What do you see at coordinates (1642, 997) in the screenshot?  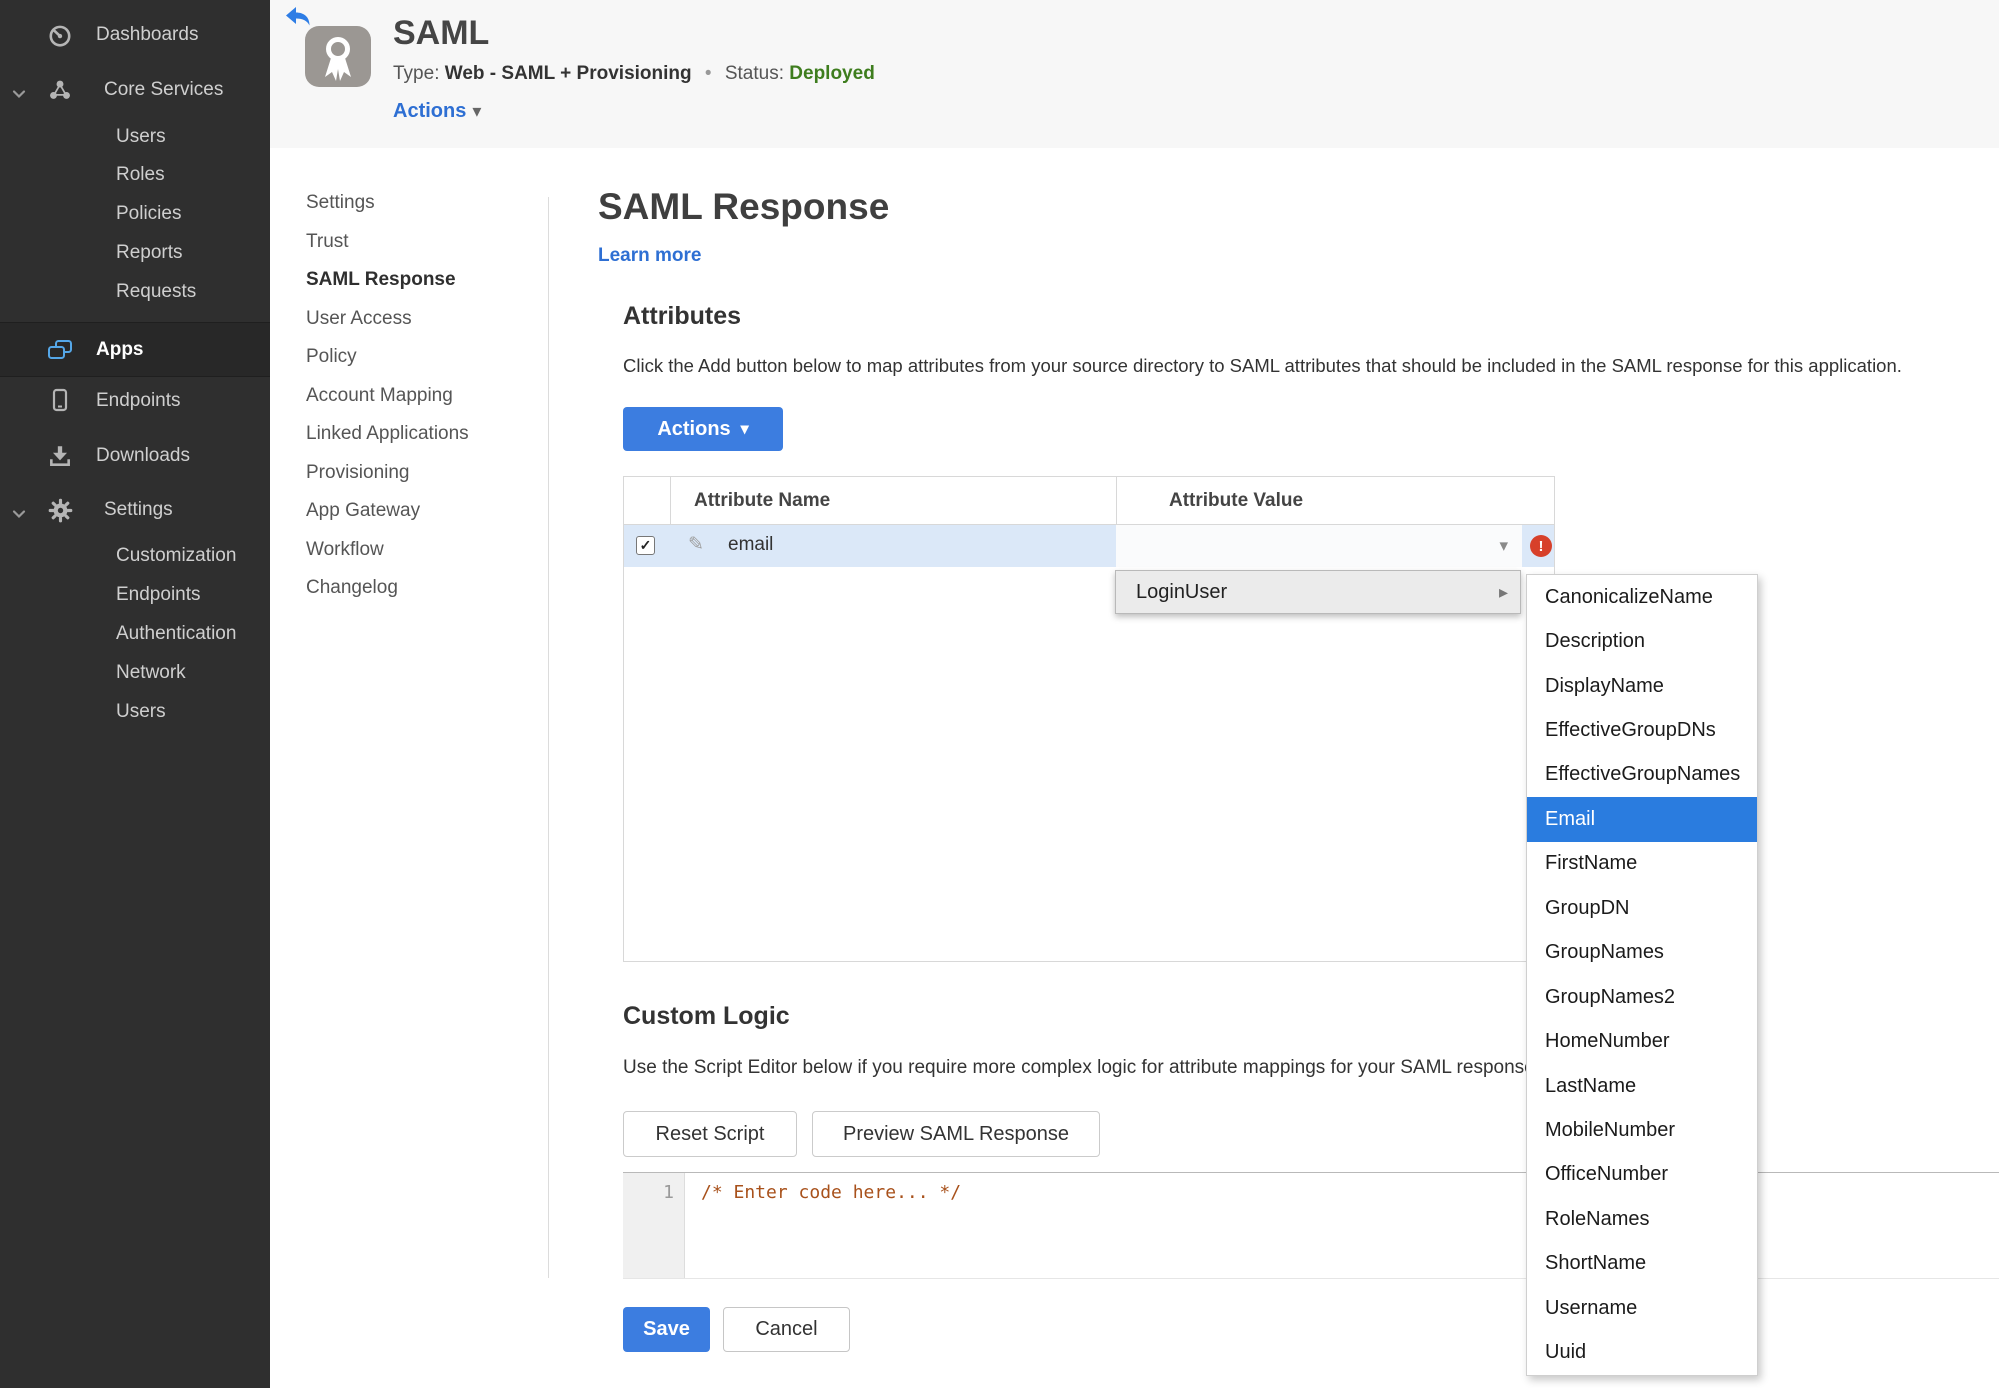 I see `menu-item-groupnames2: GroupNames2` at bounding box center [1642, 997].